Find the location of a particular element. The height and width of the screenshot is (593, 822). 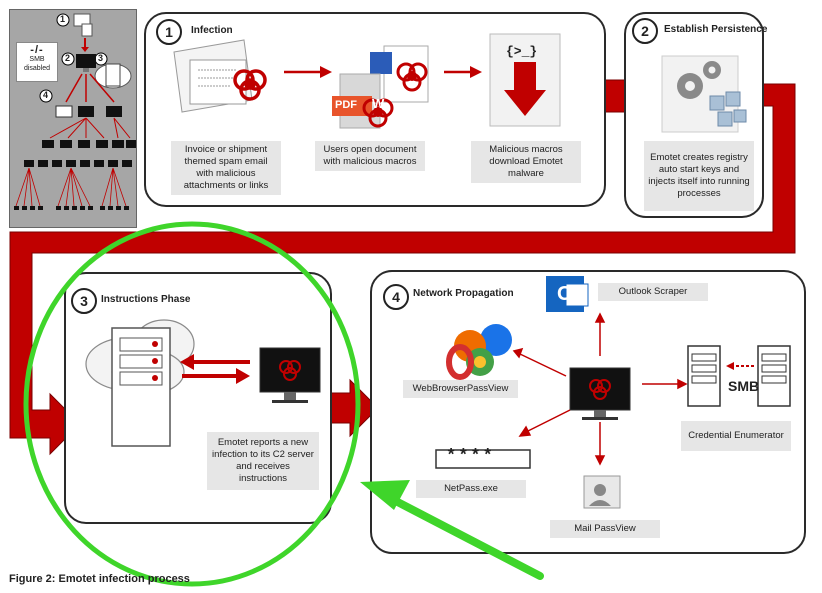

highlight-arrow is located at coordinates (452, 530).